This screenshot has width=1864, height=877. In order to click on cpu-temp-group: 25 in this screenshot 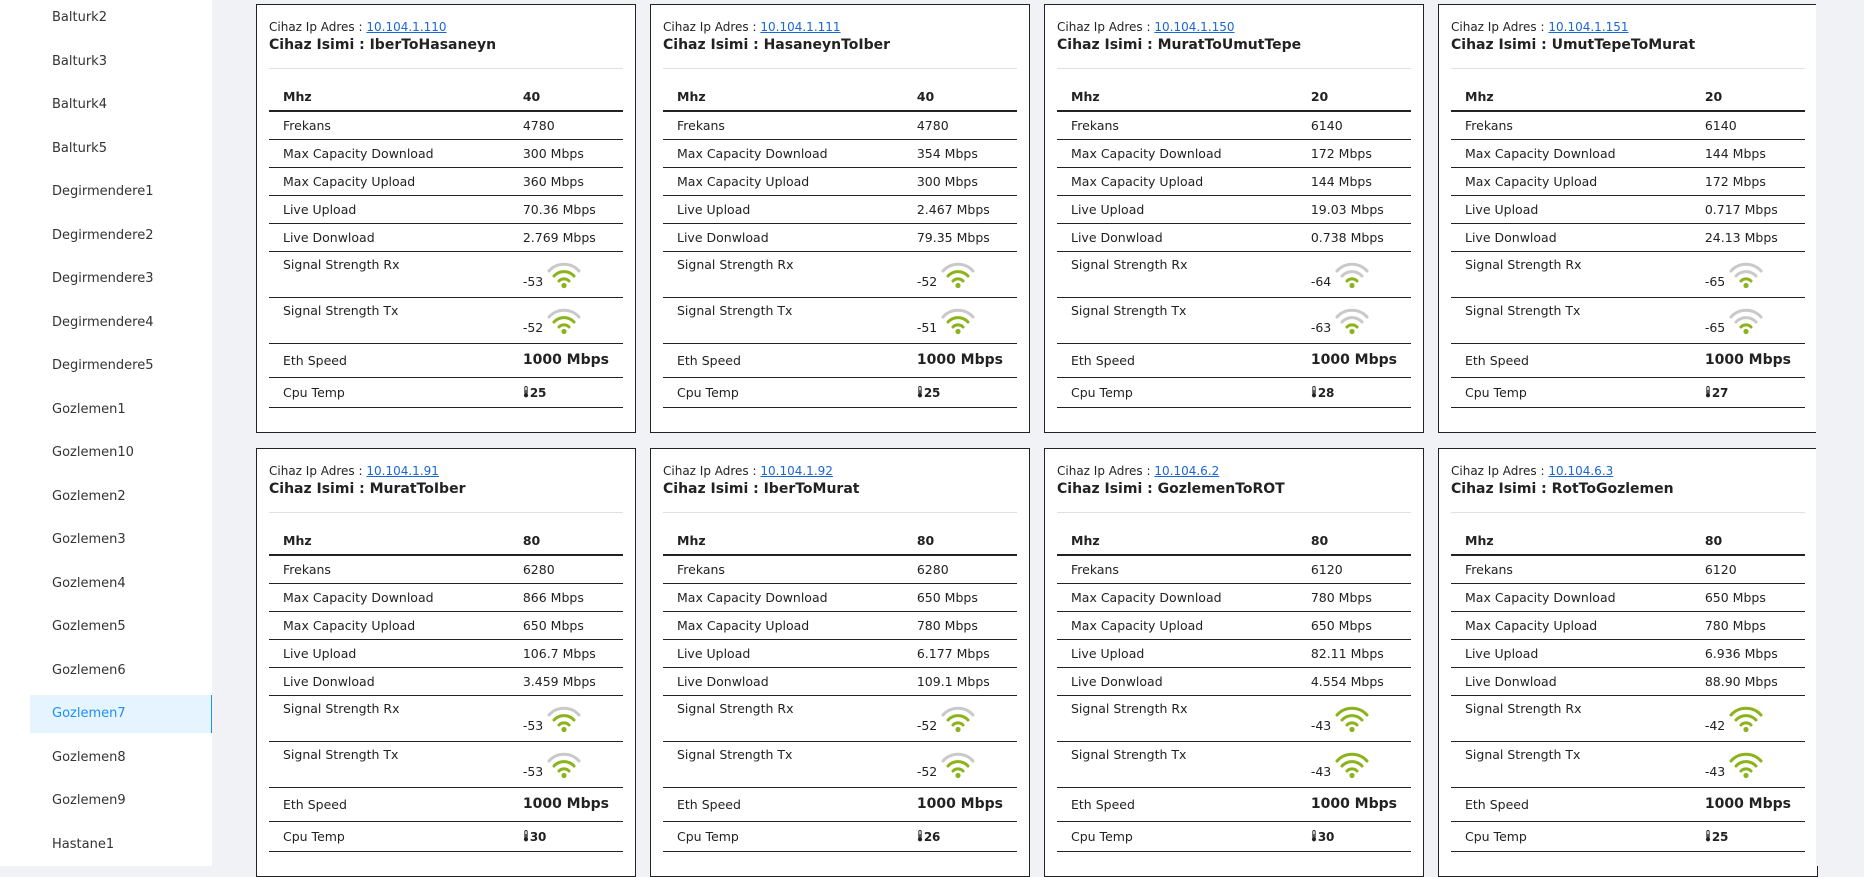, I will do `click(928, 393)`.